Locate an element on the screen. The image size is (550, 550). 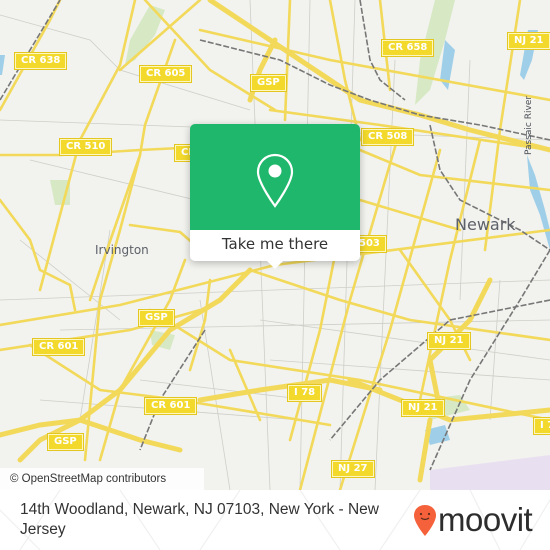
location-pin-icon is located at coordinates (275, 180).